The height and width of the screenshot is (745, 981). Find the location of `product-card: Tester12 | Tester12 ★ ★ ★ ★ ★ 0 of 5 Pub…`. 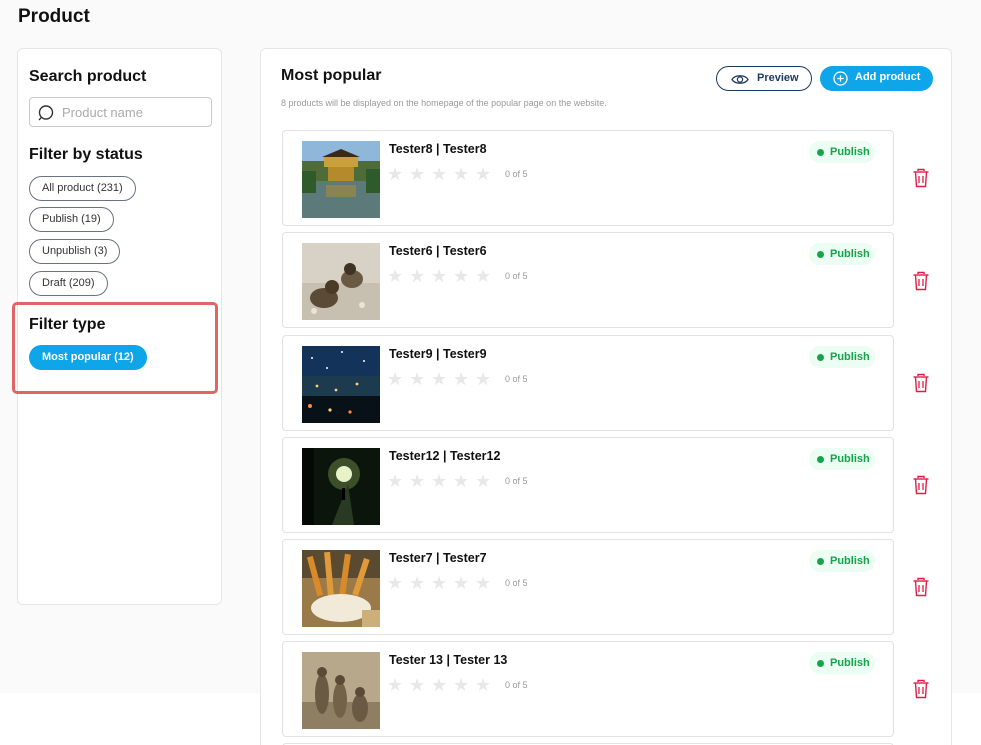

product-card: Tester12 | Tester12 ★ ★ ★ ★ ★ 0 of 5 Pub… is located at coordinates (588, 485).